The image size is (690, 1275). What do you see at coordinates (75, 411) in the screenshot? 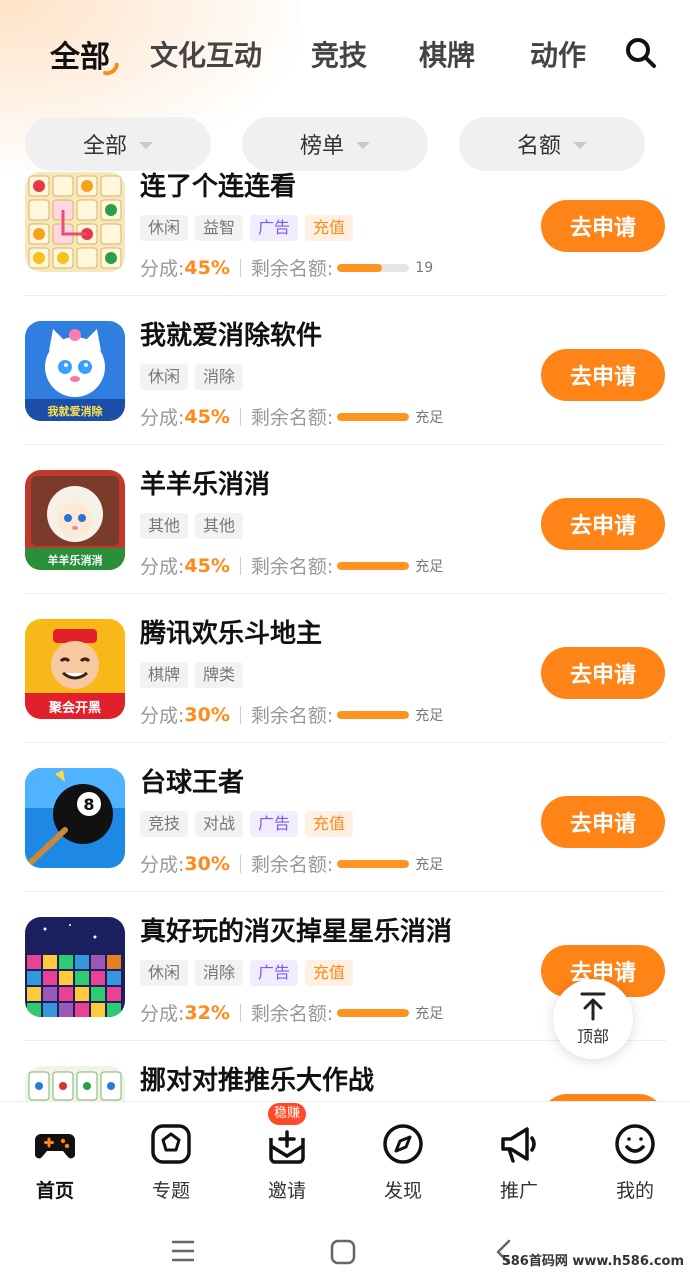
I see `icon-caption: 我就爱消除` at bounding box center [75, 411].